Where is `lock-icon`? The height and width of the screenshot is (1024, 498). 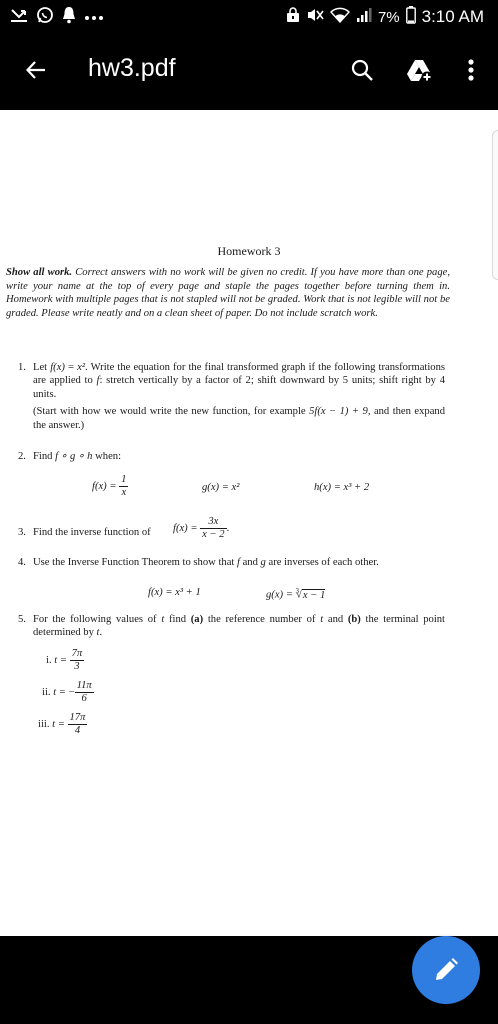 lock-icon is located at coordinates (293, 17).